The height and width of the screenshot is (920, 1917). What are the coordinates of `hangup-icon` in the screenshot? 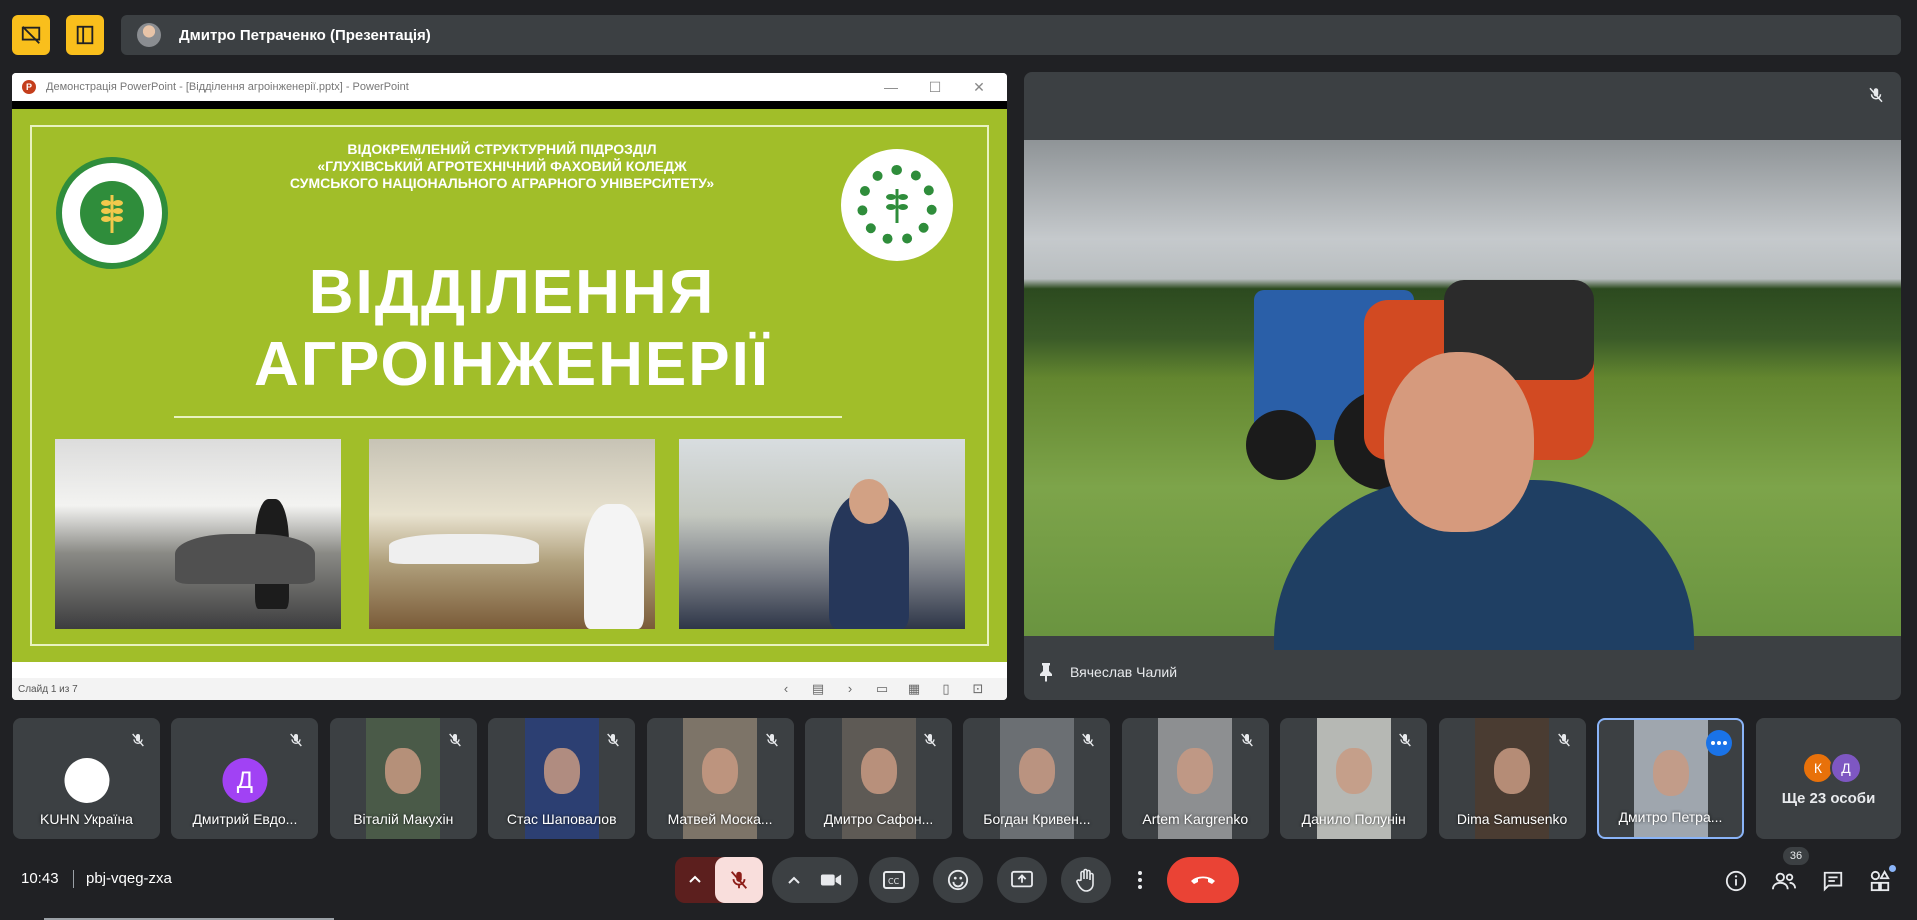 It's located at (1203, 880).